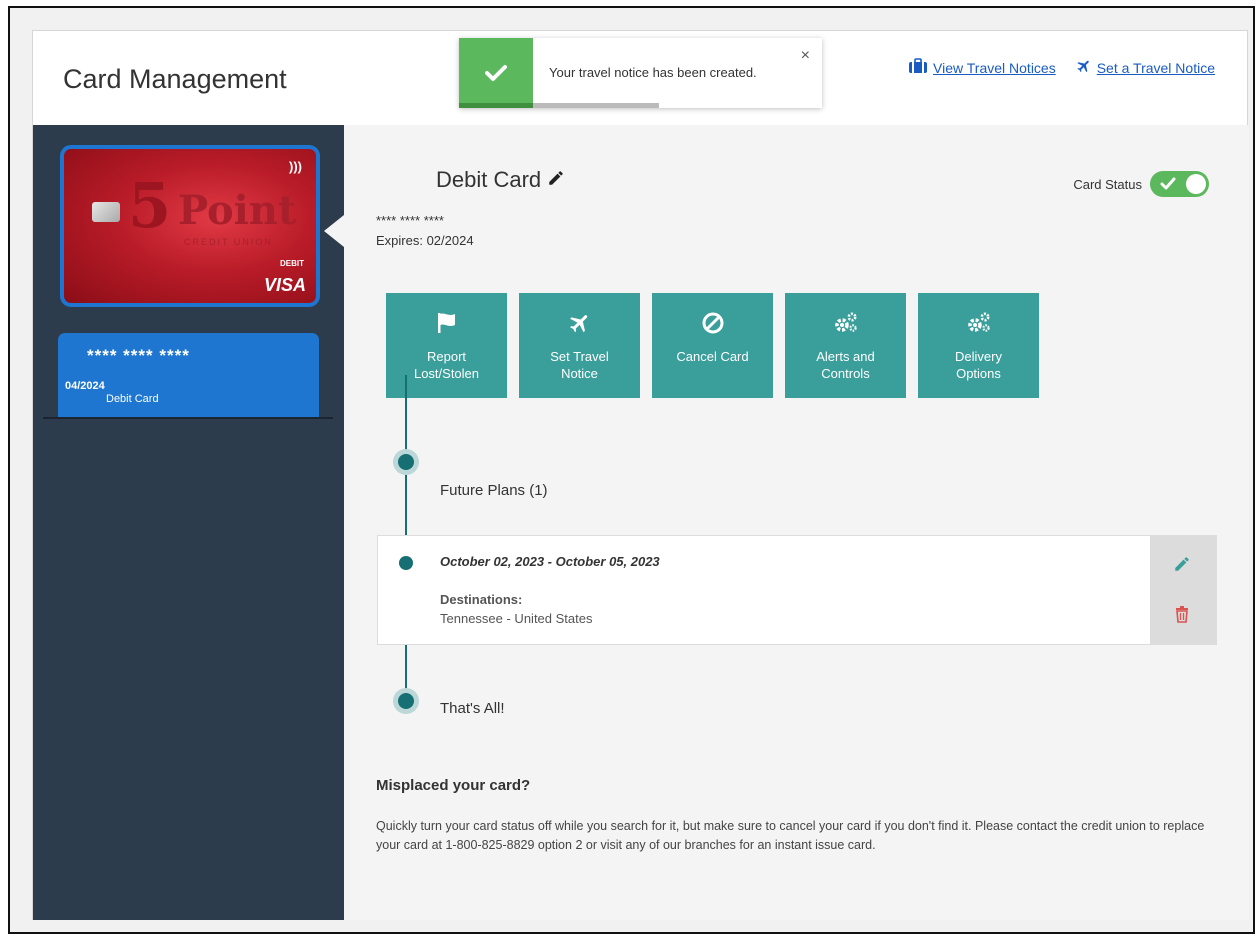  What do you see at coordinates (713, 329) in the screenshot?
I see `ban-icon` at bounding box center [713, 329].